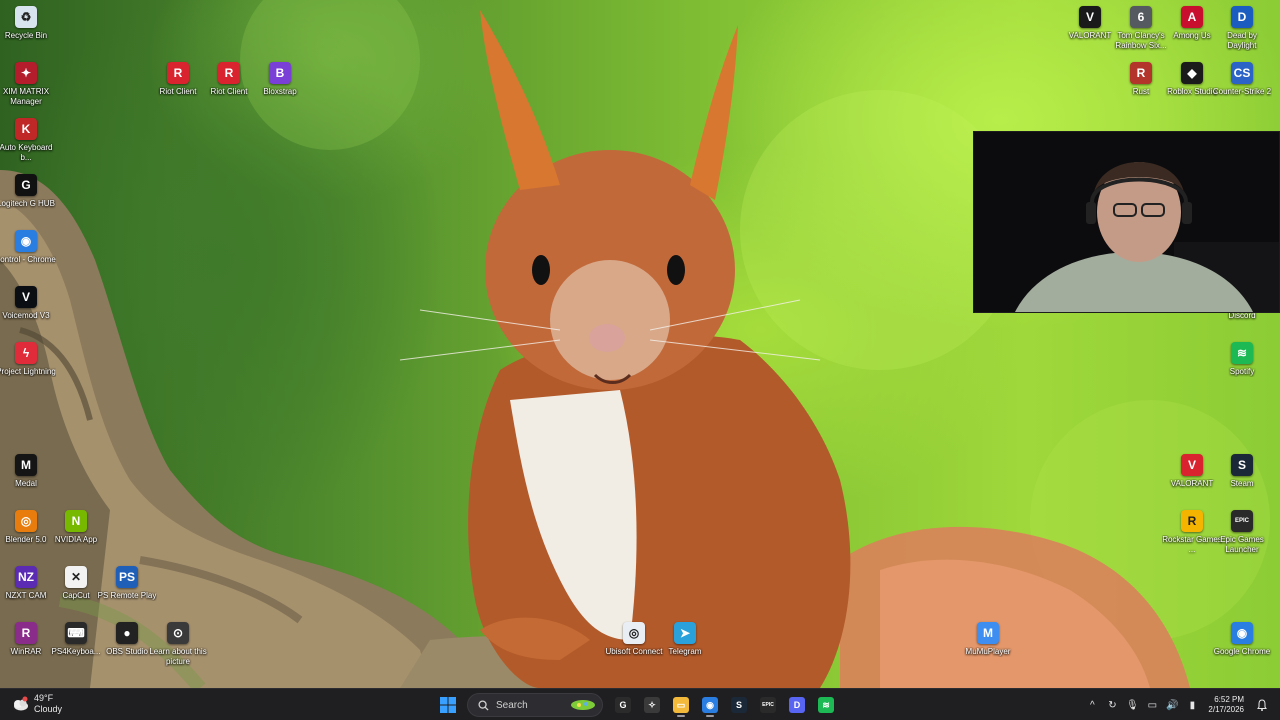  What do you see at coordinates (681, 705) in the screenshot?
I see `taskbar-app-file-explorer: ▭` at bounding box center [681, 705].